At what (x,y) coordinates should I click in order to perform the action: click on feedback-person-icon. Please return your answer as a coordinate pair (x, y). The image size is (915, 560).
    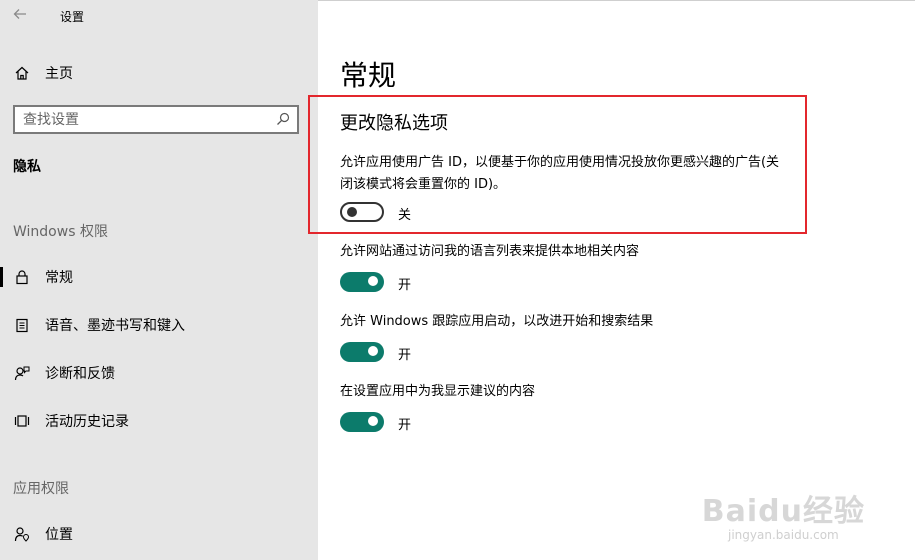
    Looking at the image, I should click on (22, 373).